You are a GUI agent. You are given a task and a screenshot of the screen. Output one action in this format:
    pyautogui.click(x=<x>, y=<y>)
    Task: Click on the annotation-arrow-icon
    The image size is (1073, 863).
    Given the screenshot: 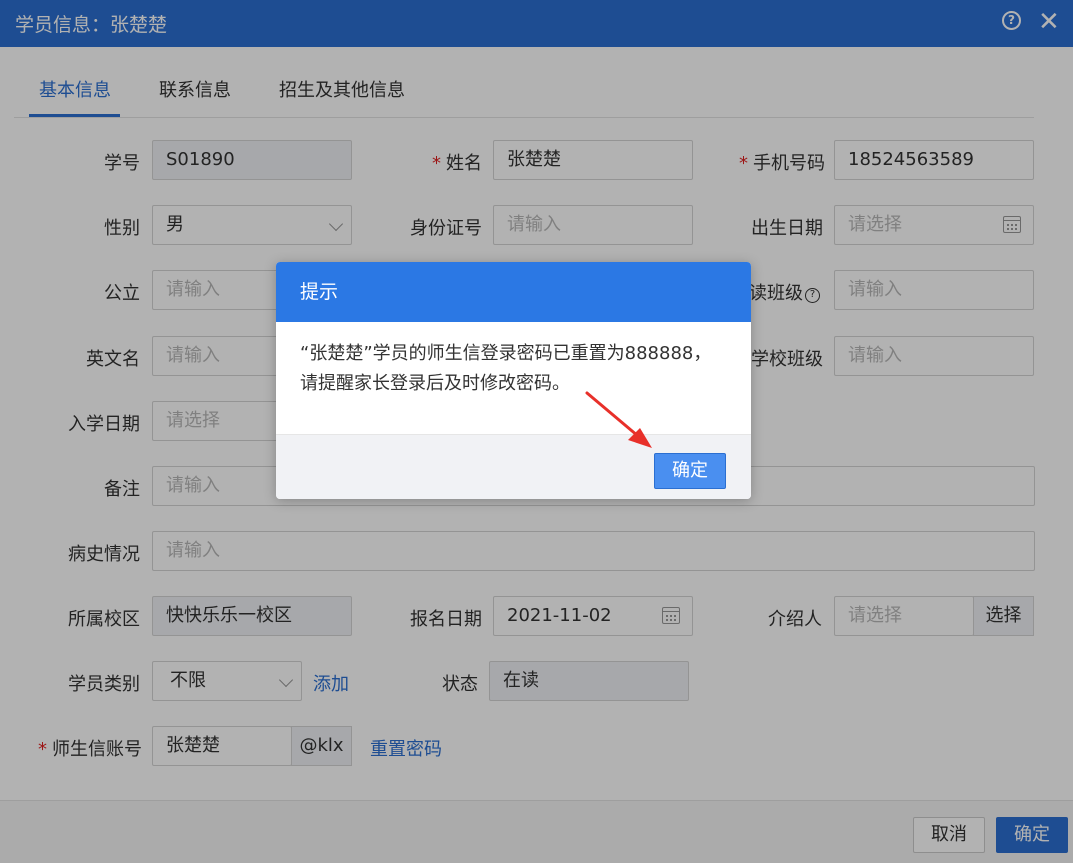 What is the action you would take?
    pyautogui.click(x=618, y=419)
    